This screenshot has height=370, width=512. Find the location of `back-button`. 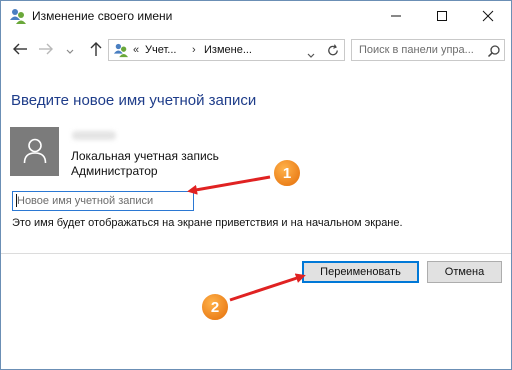

back-button is located at coordinates (20, 49).